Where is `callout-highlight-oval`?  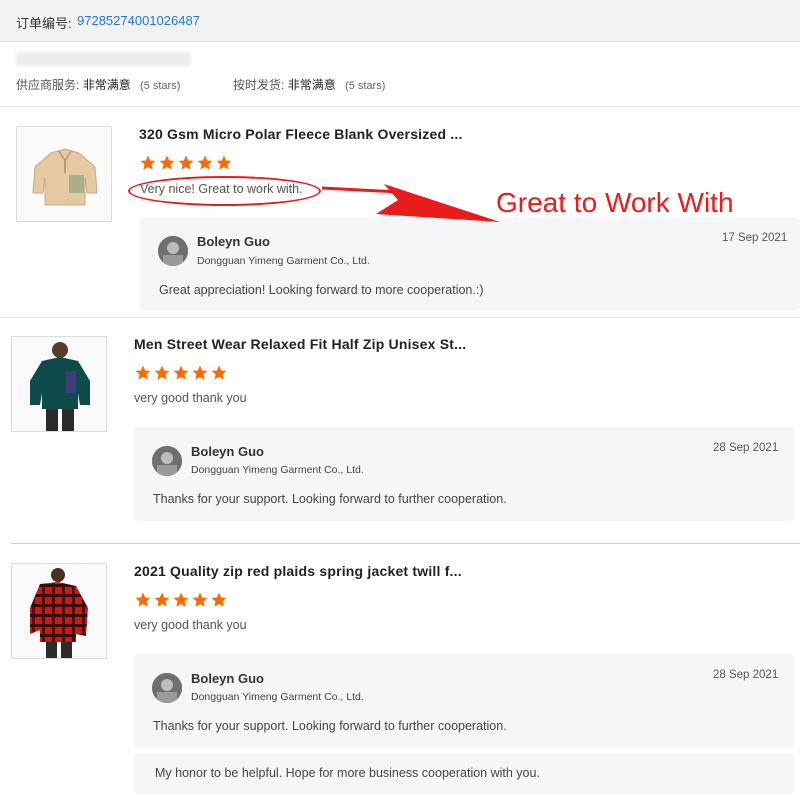
callout-highlight-oval is located at coordinates (224, 191).